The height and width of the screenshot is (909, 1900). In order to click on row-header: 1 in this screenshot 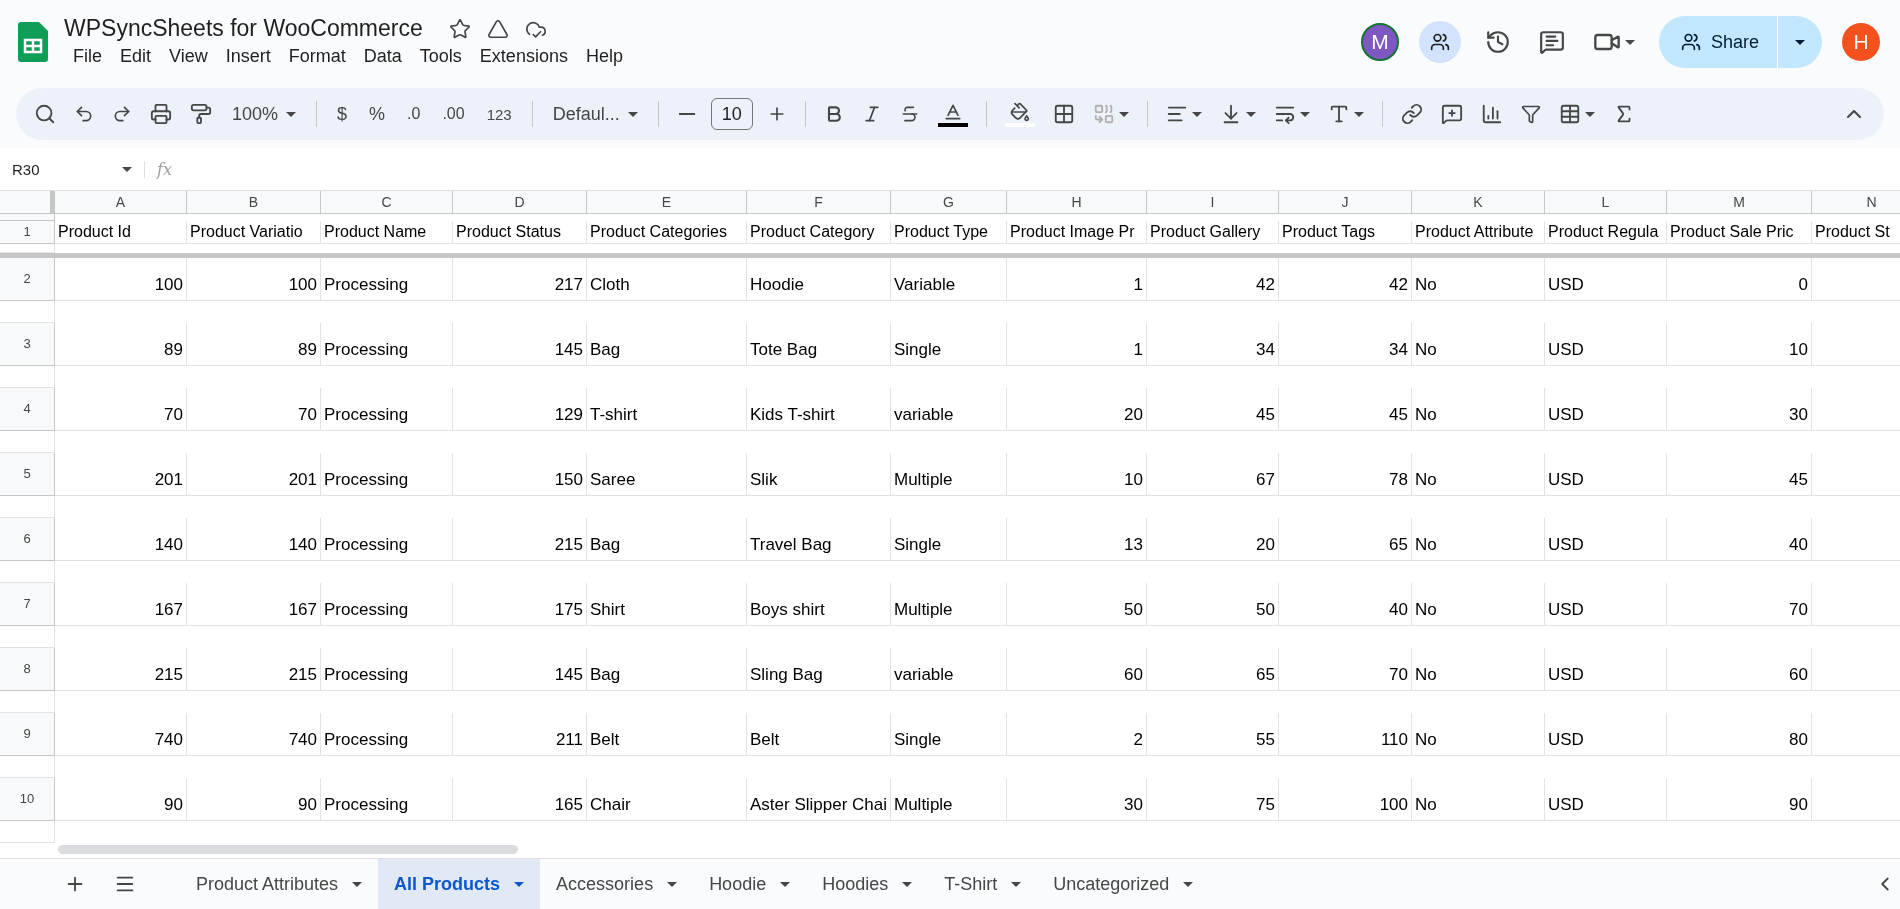, I will do `click(27, 232)`.